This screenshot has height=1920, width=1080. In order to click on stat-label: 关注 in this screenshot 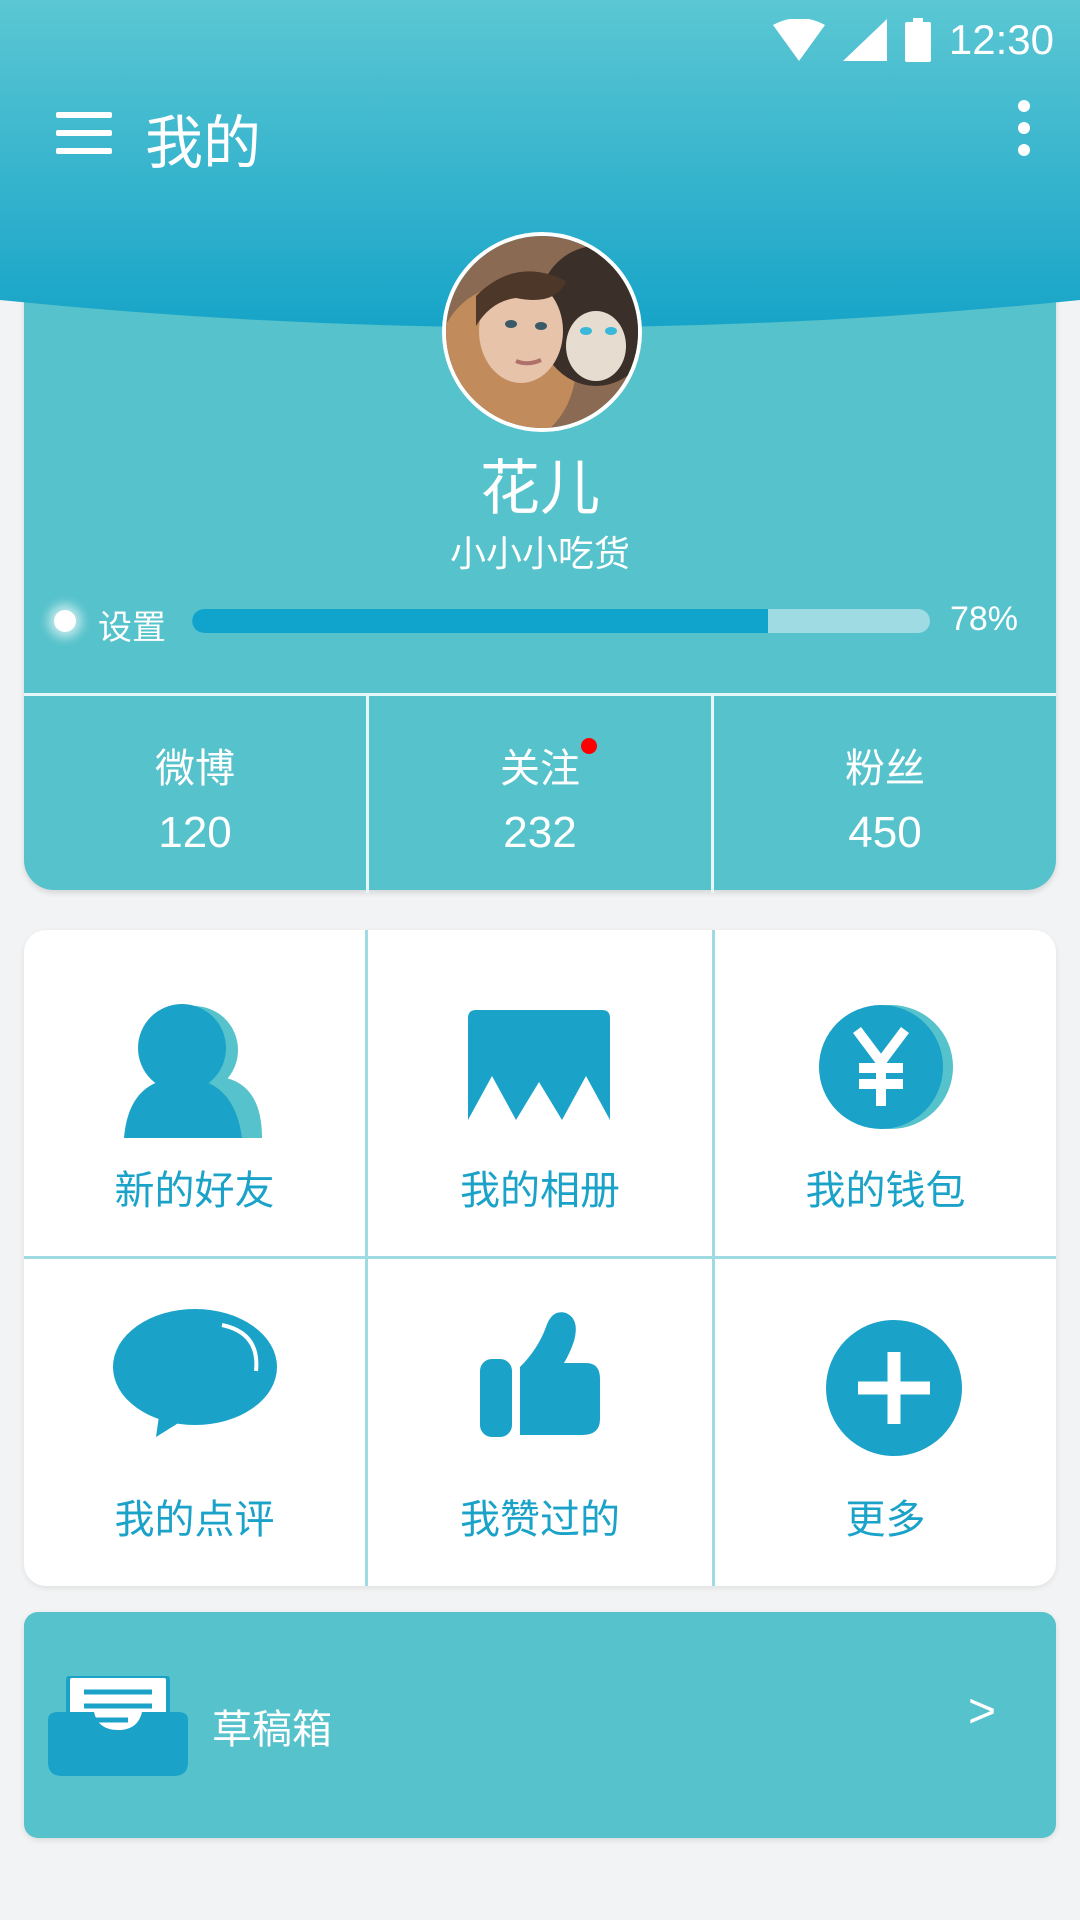, I will do `click(540, 769)`.